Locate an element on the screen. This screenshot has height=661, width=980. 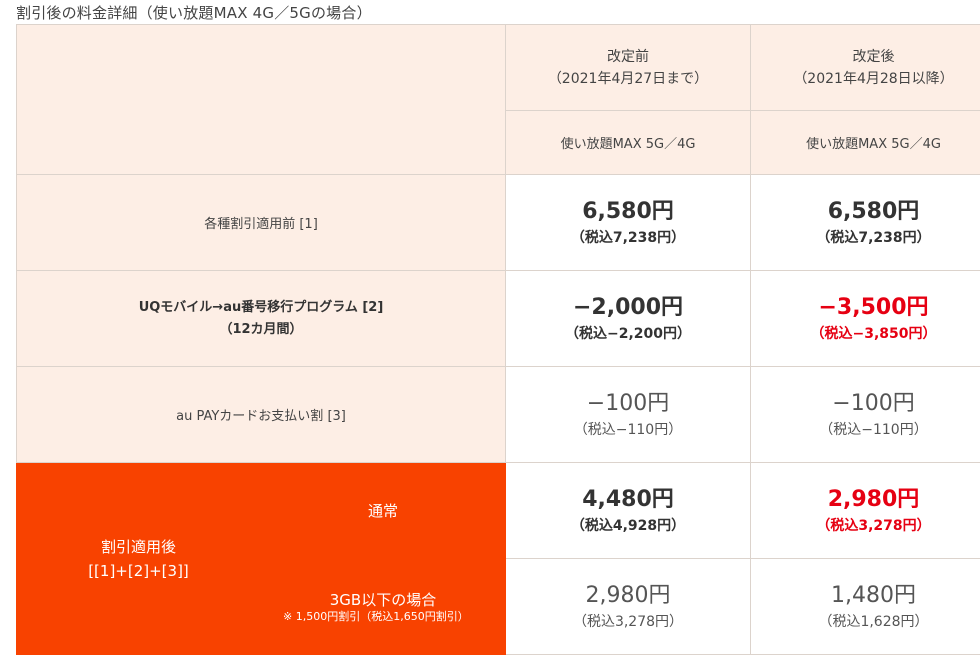
table-caption: 割引後の料金詳細（使い放題MAX 4G／5Gの場合） is located at coordinates (194, 13).